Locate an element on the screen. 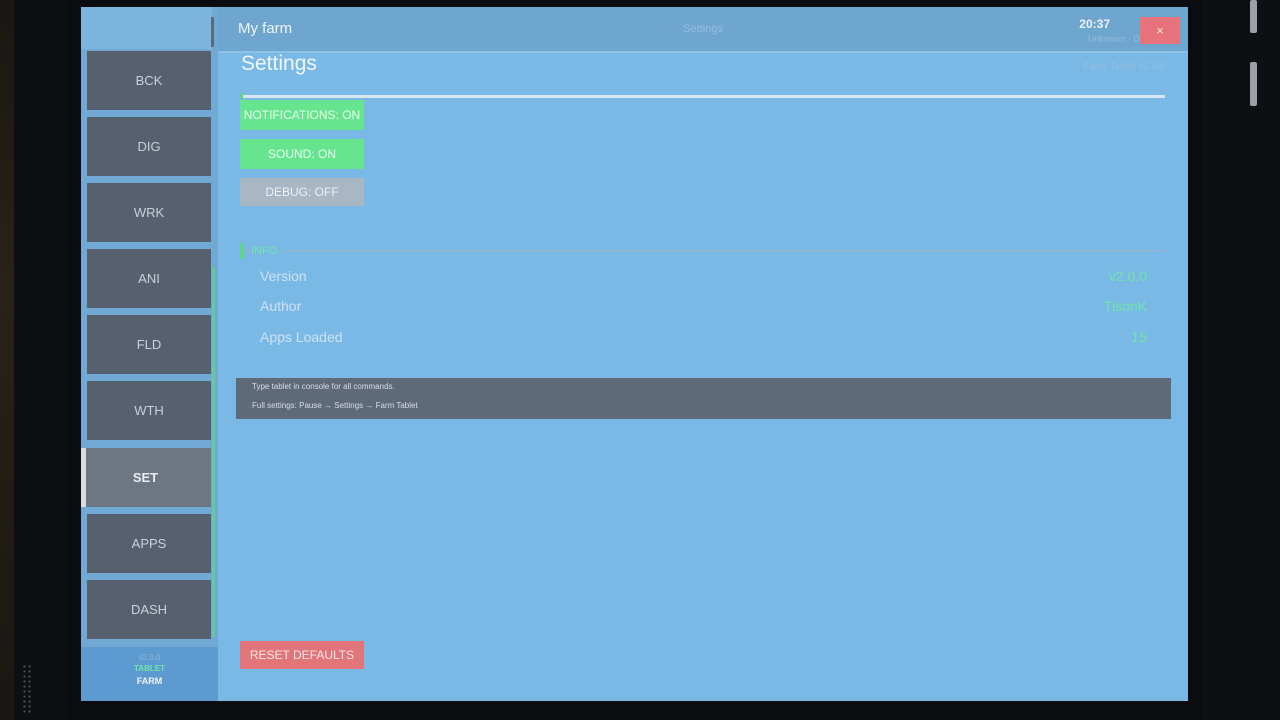  sidebar-item-set: SET is located at coordinates (146, 477).